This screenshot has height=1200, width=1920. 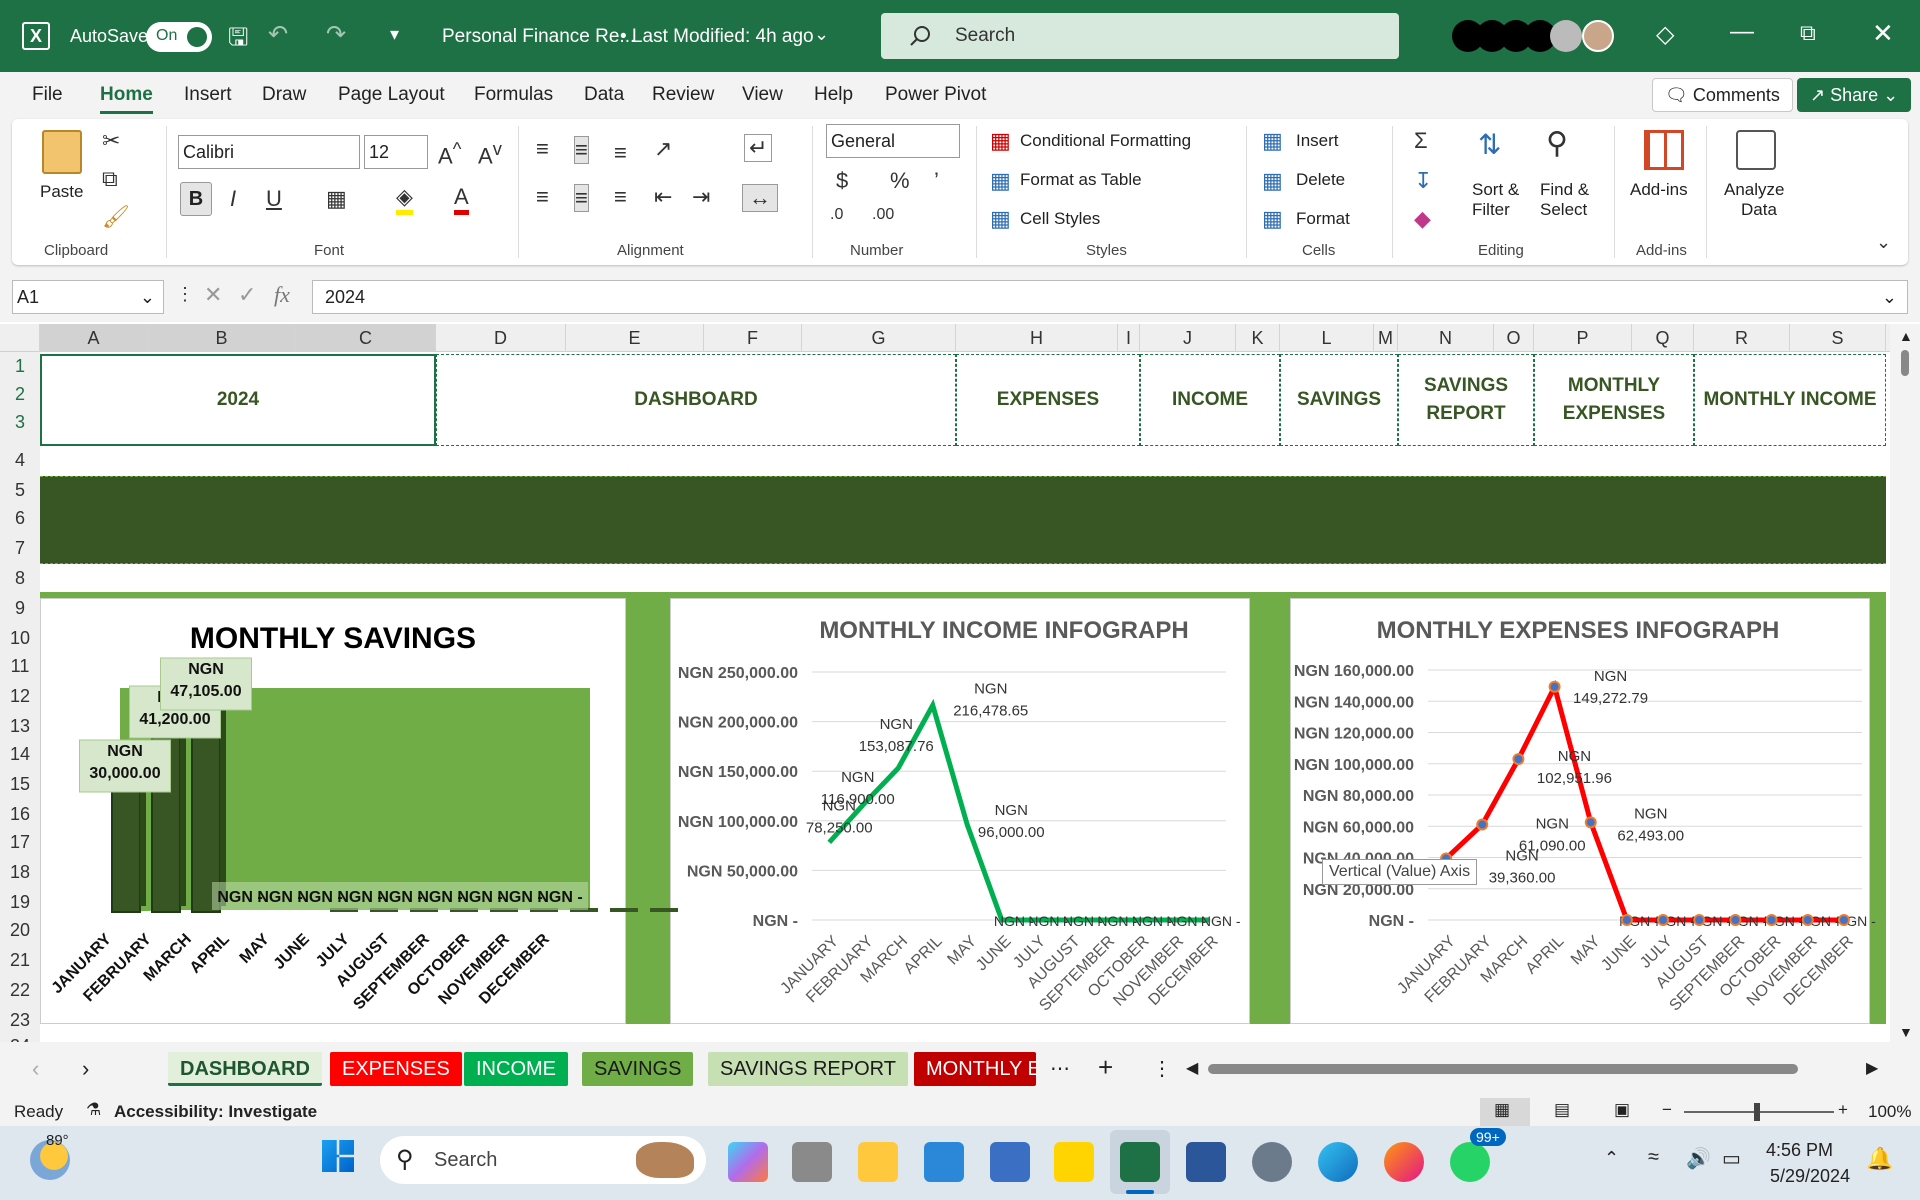 What do you see at coordinates (1358, 827) in the screenshot?
I see `y-tick-label: NGN 60,000.00` at bounding box center [1358, 827].